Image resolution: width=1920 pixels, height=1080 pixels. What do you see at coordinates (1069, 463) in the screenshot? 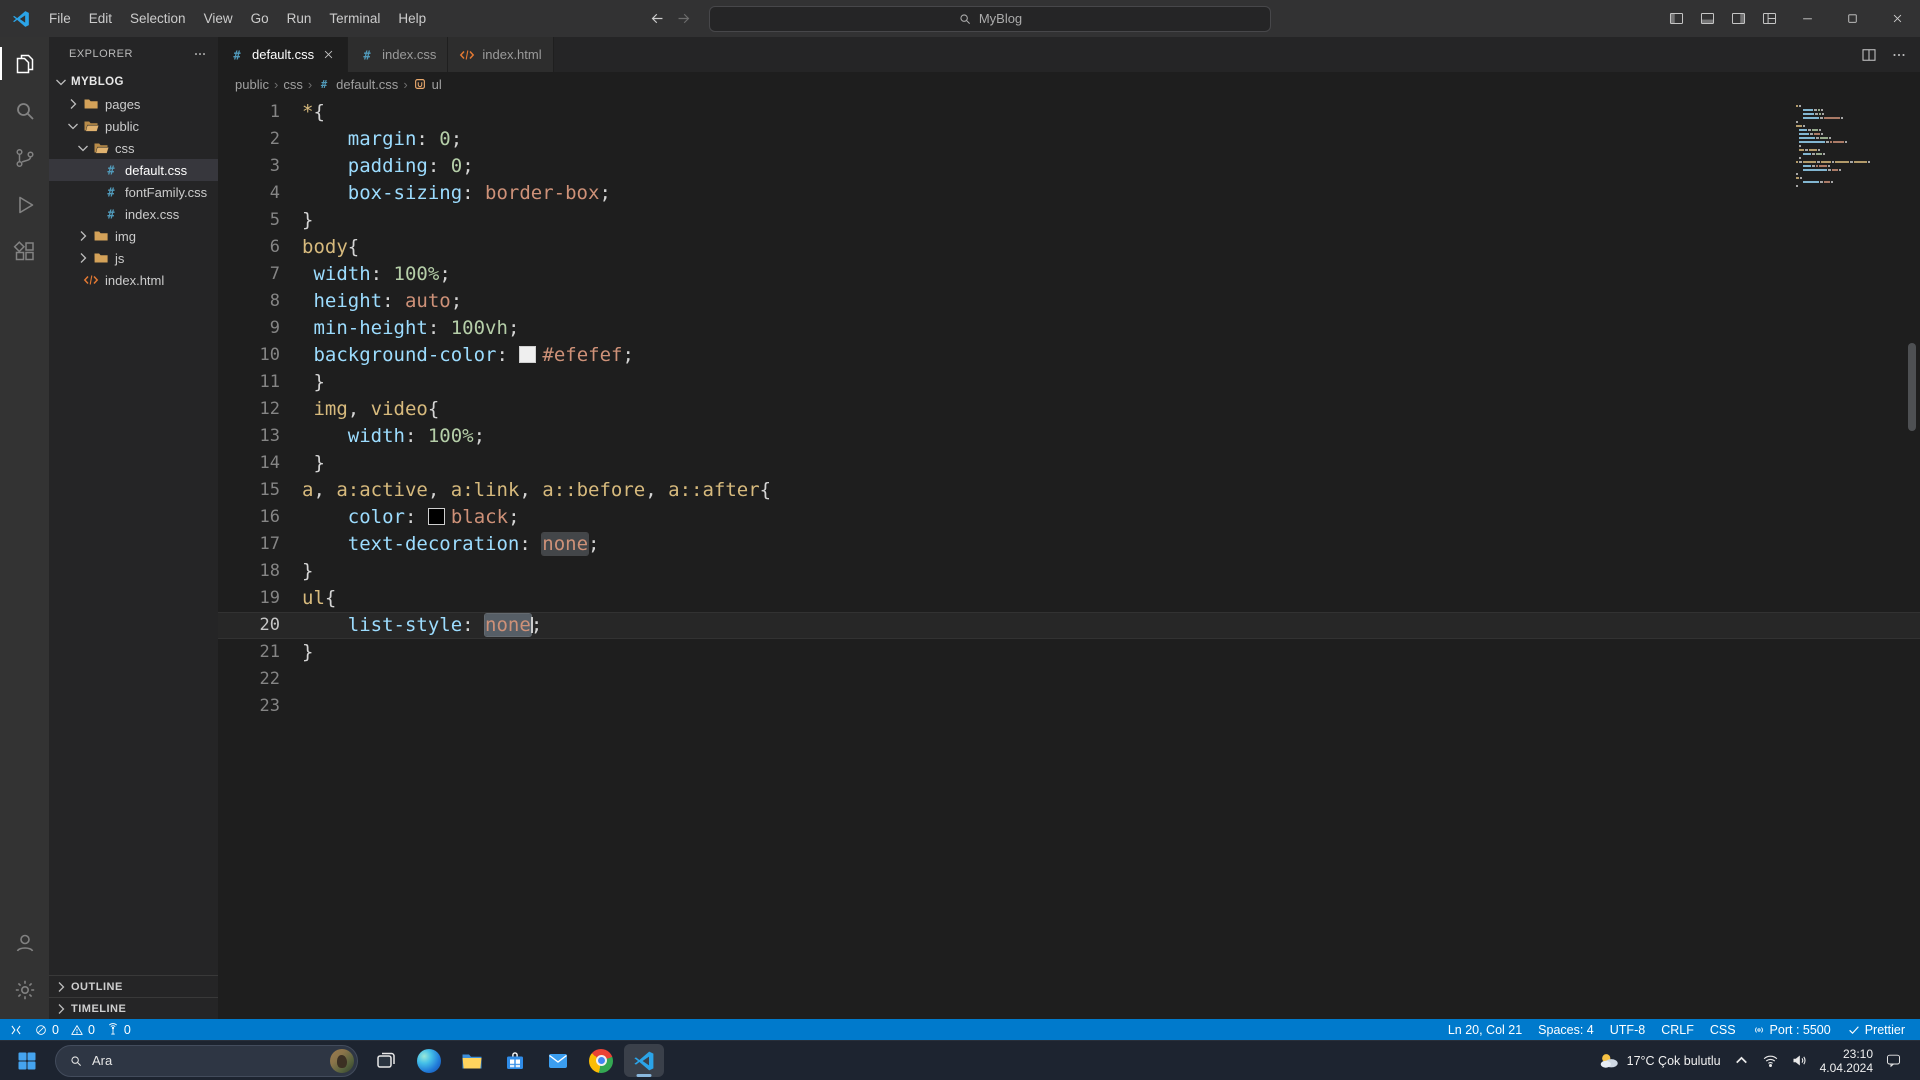
I see `code-line-14: 14 }` at bounding box center [1069, 463].